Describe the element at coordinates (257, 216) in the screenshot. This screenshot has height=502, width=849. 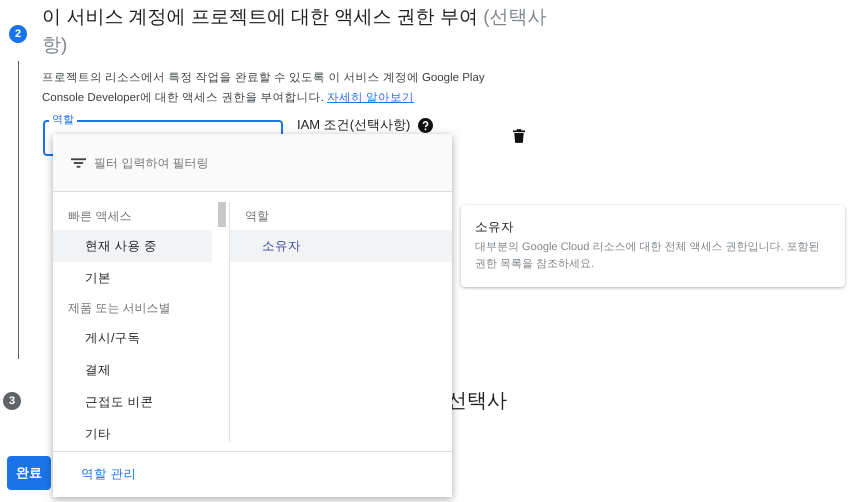
I see `roles-header: 역할` at that location.